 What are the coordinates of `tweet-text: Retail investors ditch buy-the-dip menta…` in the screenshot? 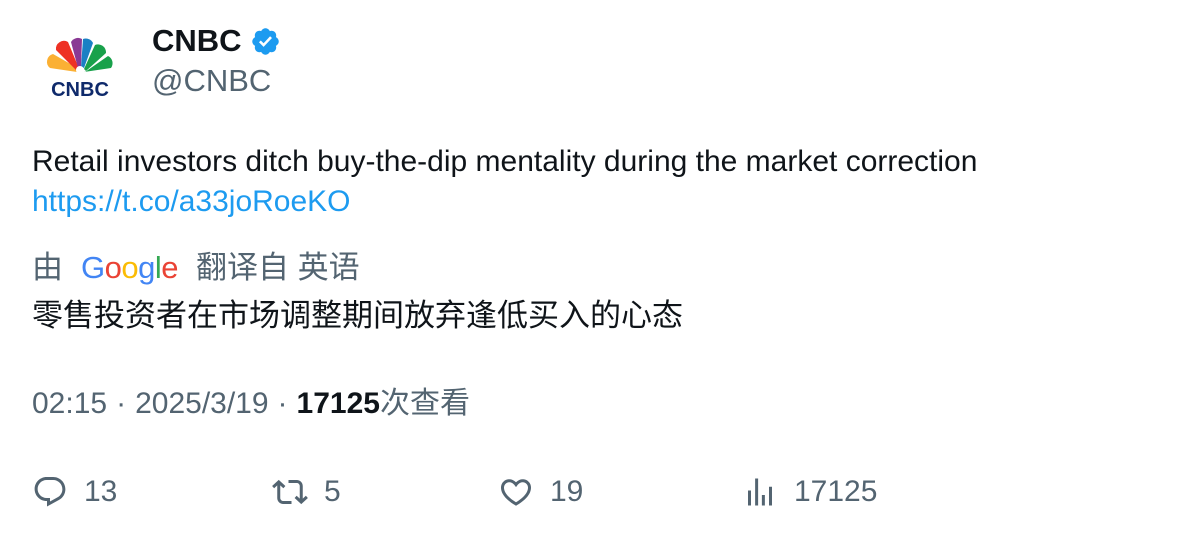 It's located at (592, 182).